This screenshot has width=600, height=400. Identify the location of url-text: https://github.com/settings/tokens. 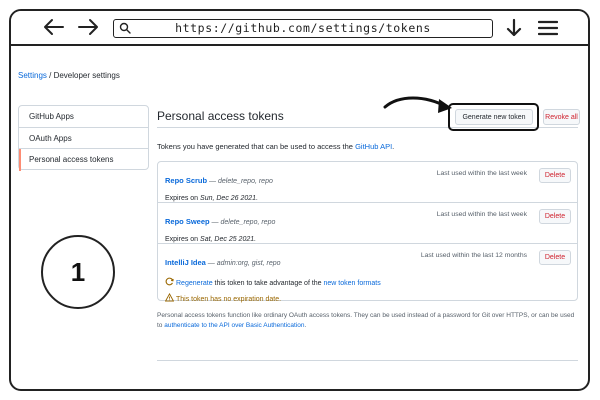
(303, 28).